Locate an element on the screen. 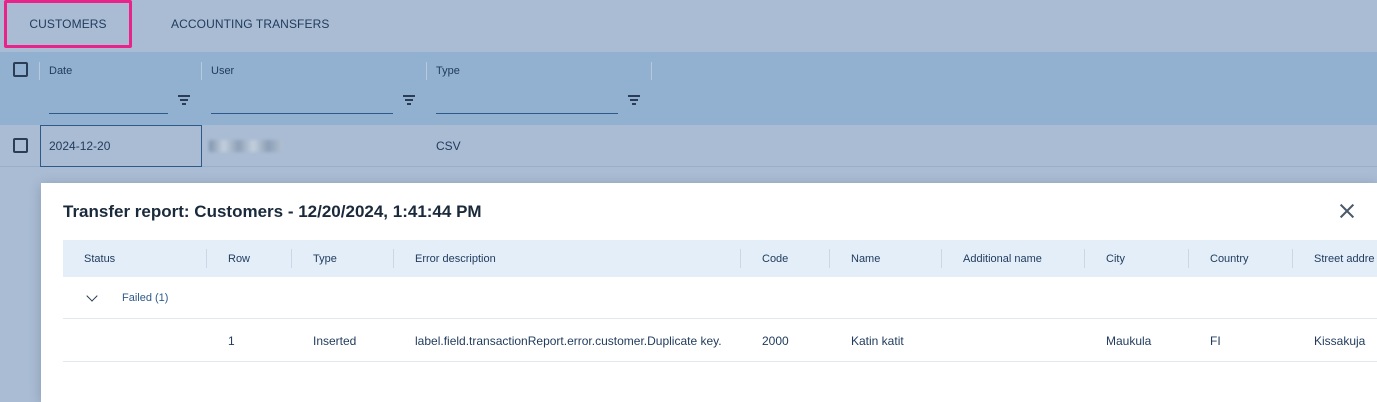 The image size is (1377, 402). cell-user is located at coordinates (246, 146).